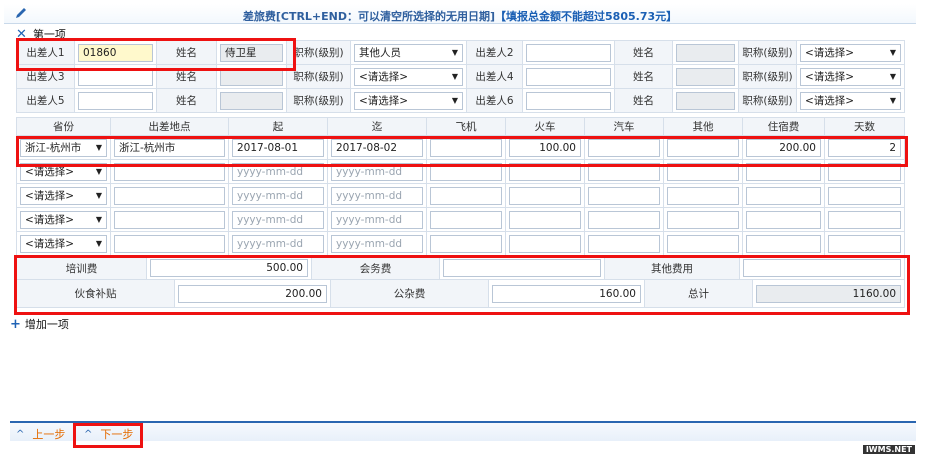  Describe the element at coordinates (115, 52) in the screenshot. I see `traveler-1-id-input: 01860` at that location.